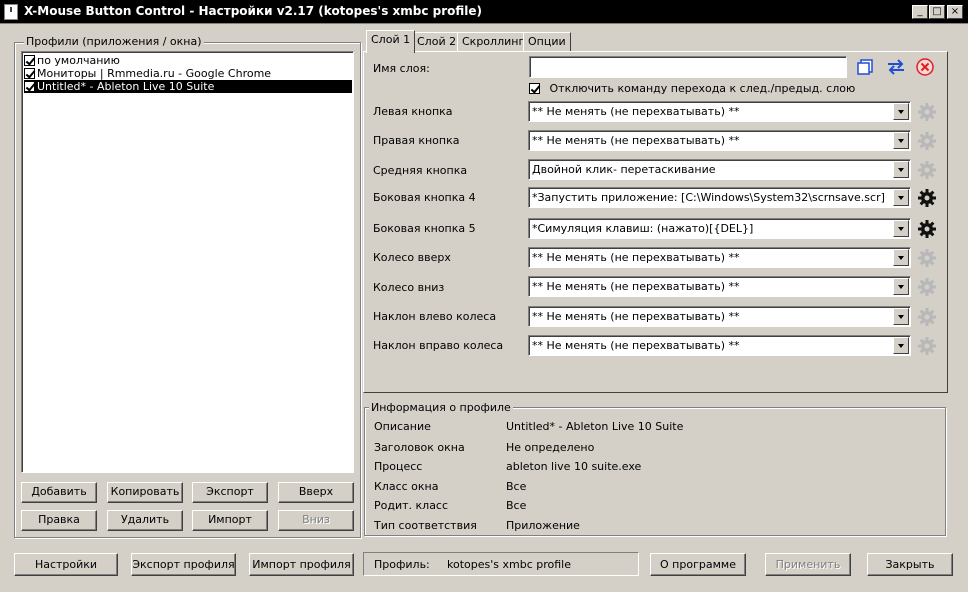 The height and width of the screenshot is (592, 968). What do you see at coordinates (413, 111) in the screenshot?
I see `left-button-label: Левая кнопка` at bounding box center [413, 111].